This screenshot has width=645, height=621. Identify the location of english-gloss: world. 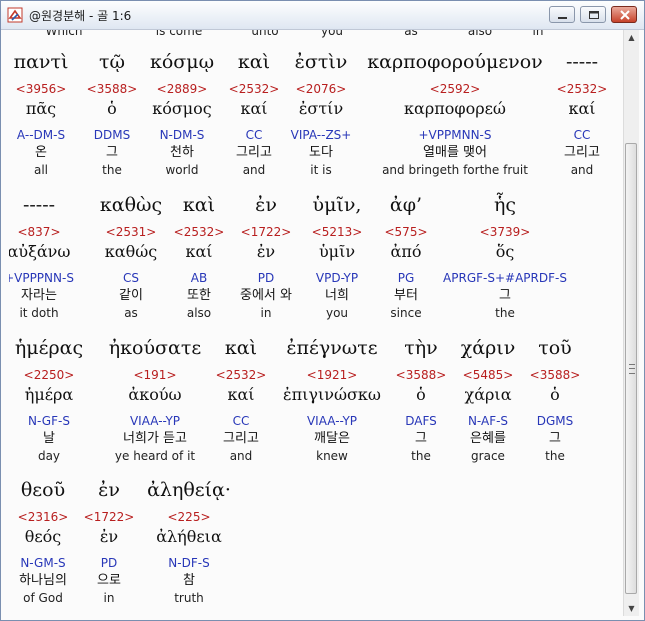
(182, 170).